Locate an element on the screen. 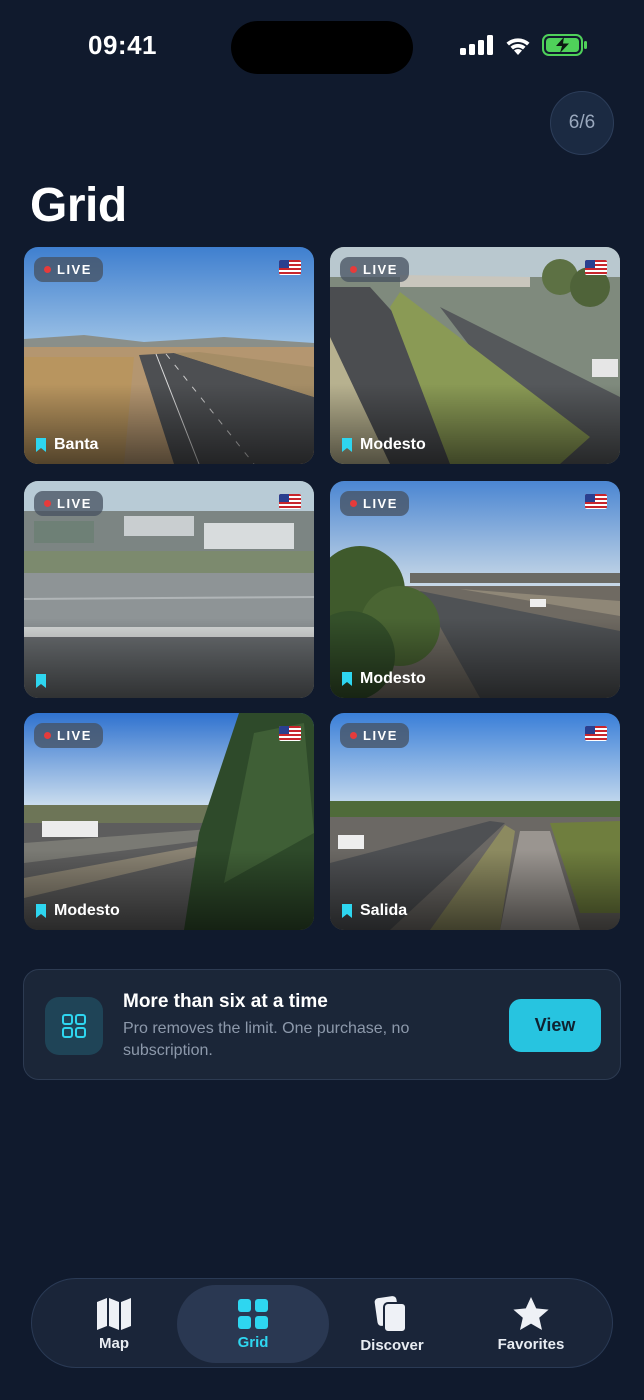 This screenshot has height=1400, width=644. tab-map: Map is located at coordinates (114, 1324).